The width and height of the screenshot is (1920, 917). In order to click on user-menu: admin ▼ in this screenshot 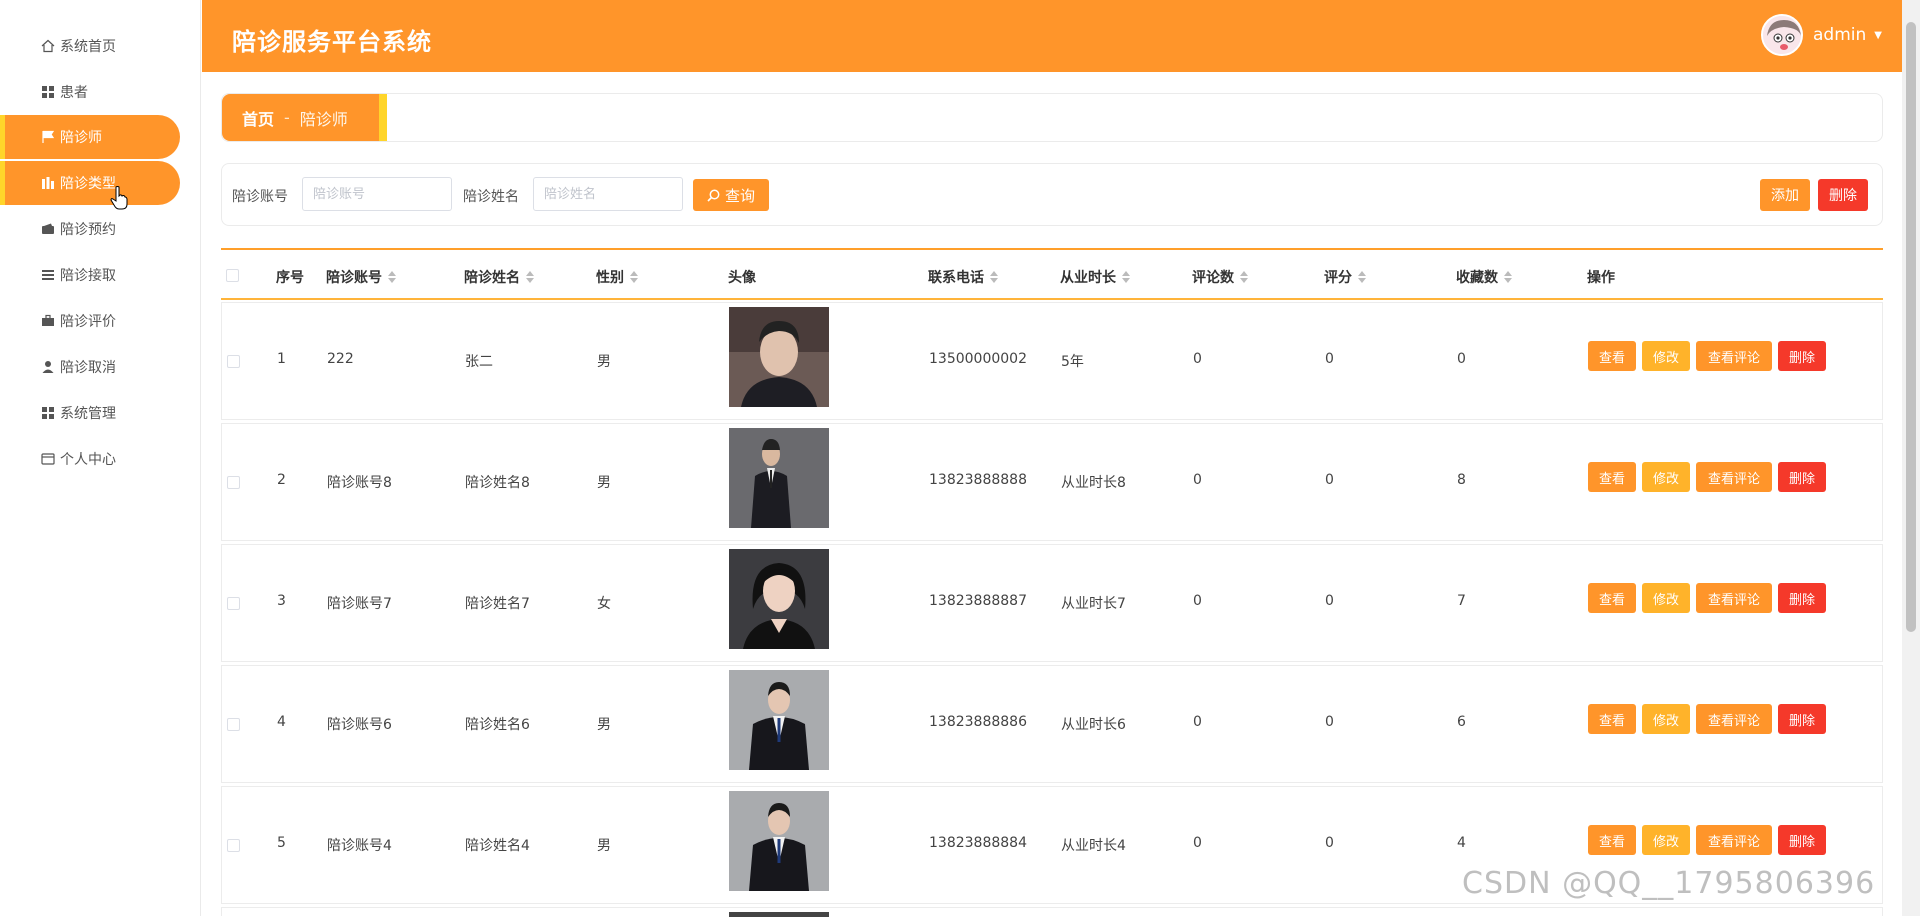, I will do `click(1821, 35)`.